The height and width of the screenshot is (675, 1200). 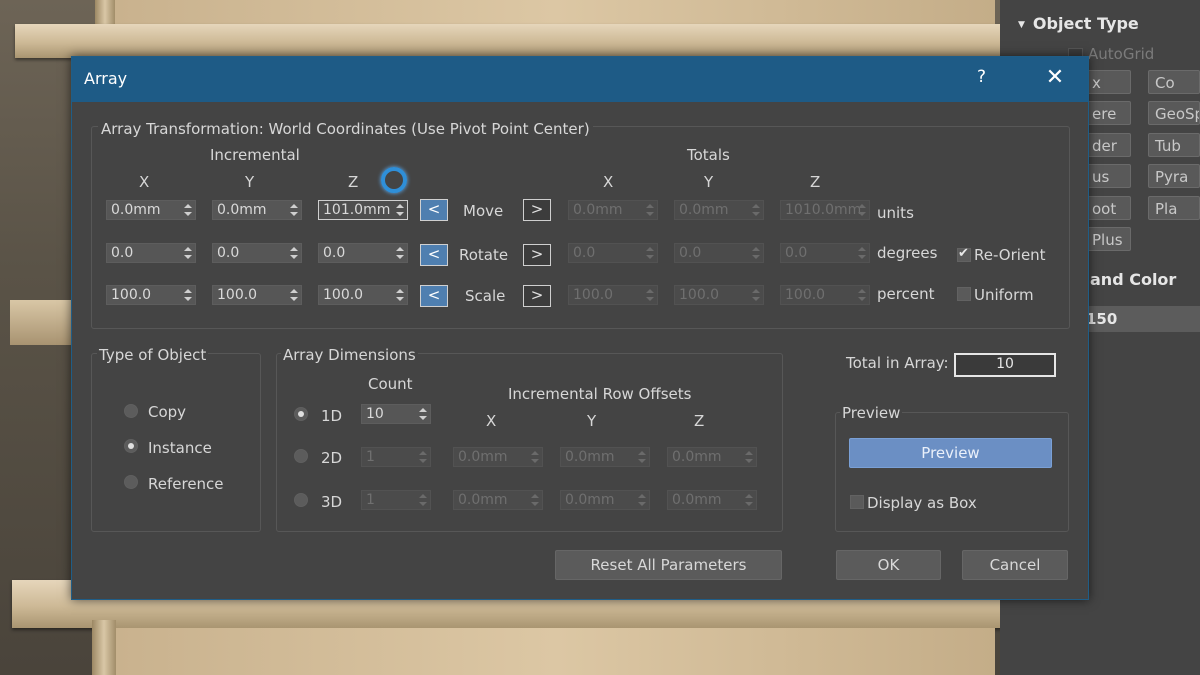 I want to click on wood-panel-bottom, so click(x=555, y=651).